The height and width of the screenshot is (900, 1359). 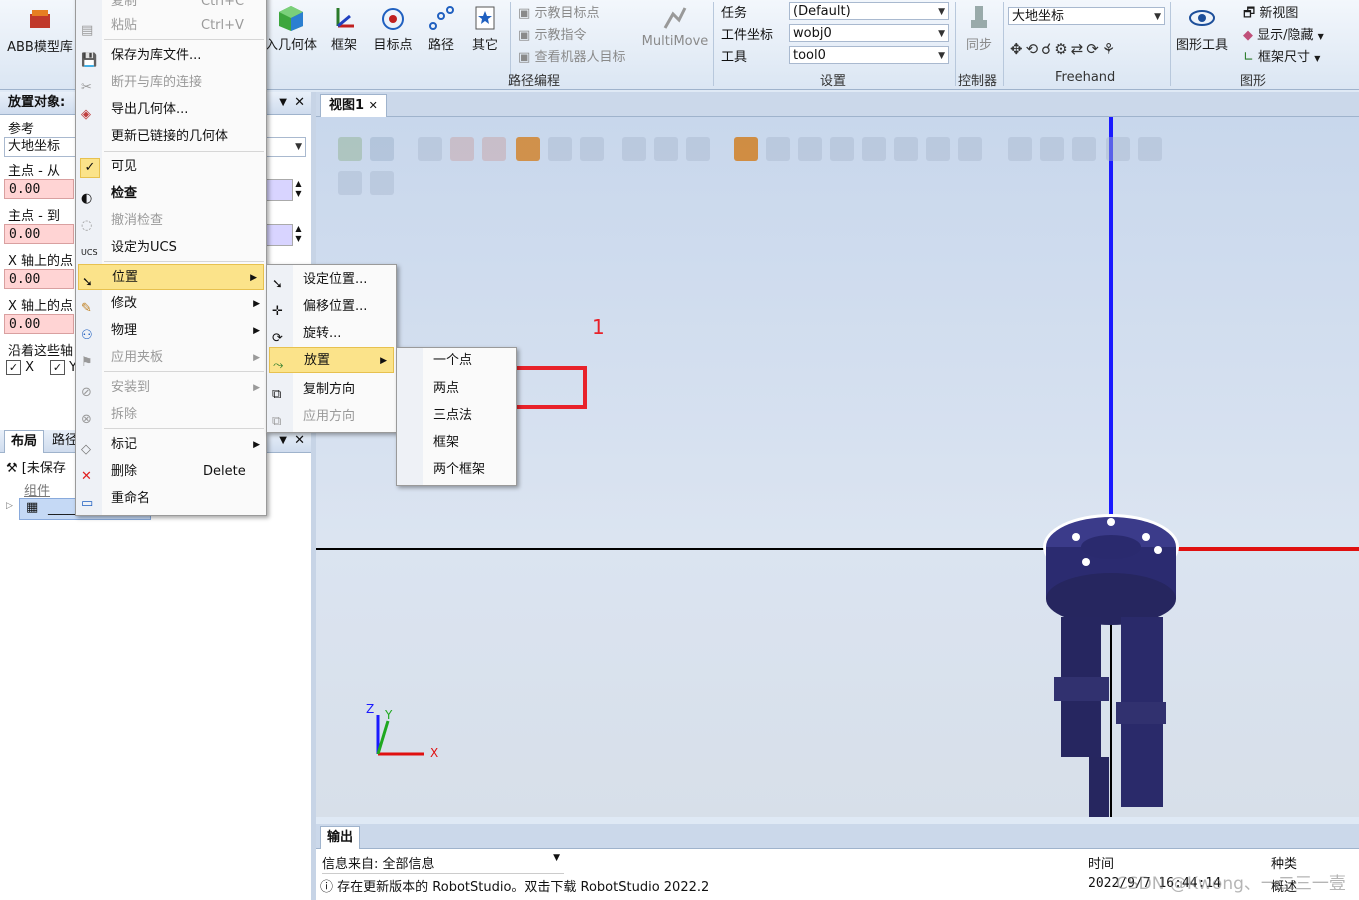 I want to click on reference-frame-select: 大地坐标 ▼, so click(x=1086, y=16).